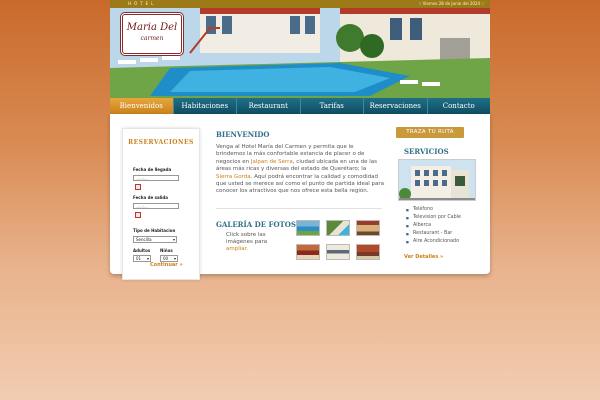 The image size is (600, 400). I want to click on gallery-instruction: Click sobre las imágenes para, so click(247, 238).